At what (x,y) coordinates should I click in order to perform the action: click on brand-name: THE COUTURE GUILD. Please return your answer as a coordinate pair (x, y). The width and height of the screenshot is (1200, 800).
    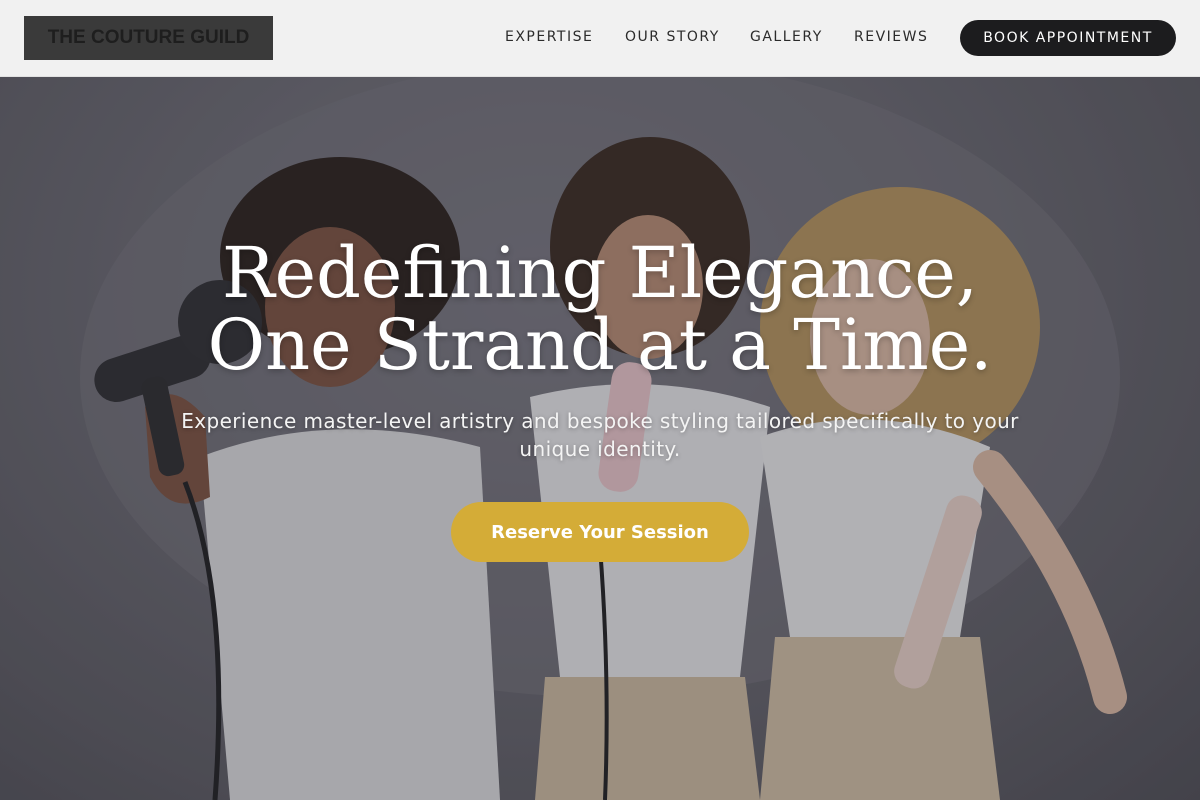
    Looking at the image, I should click on (148, 37).